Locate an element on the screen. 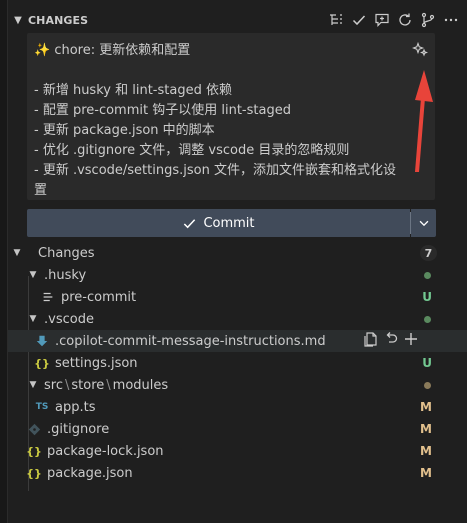  file-label: .copilot-commit-message-instructions.md is located at coordinates (190, 341).